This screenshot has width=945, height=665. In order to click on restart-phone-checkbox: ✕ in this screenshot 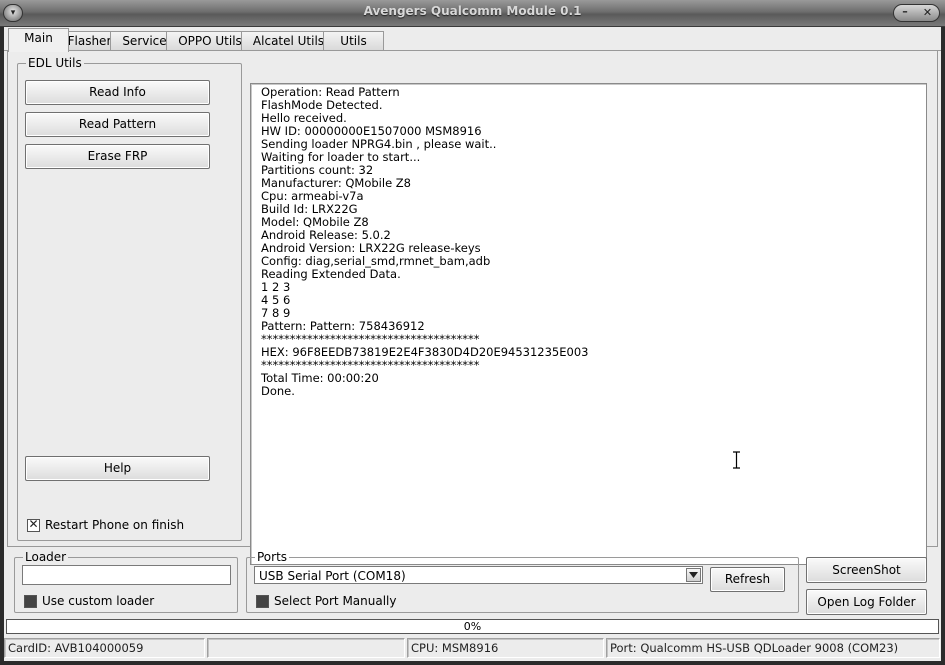, I will do `click(33, 524)`.